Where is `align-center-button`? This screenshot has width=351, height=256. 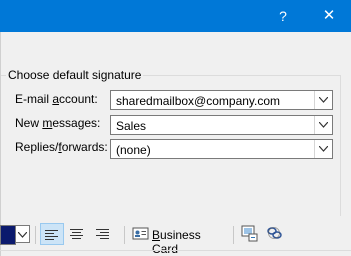 align-center-button is located at coordinates (78, 234).